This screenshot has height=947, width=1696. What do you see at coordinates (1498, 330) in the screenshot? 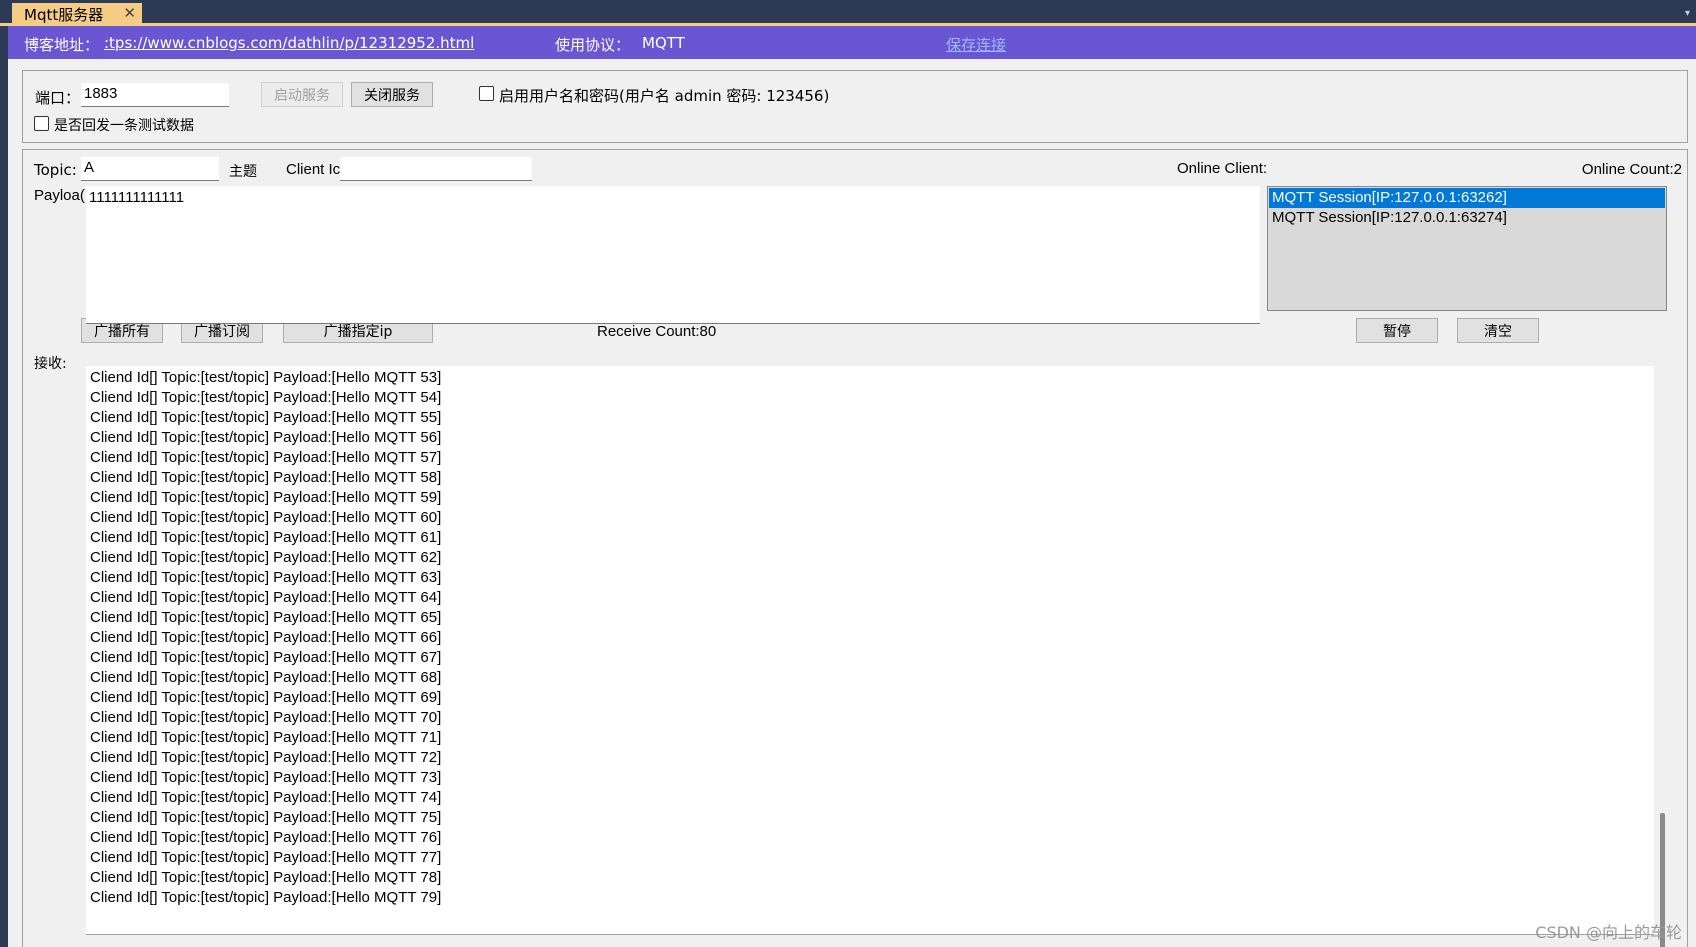
I see `clear-button: 清空` at bounding box center [1498, 330].